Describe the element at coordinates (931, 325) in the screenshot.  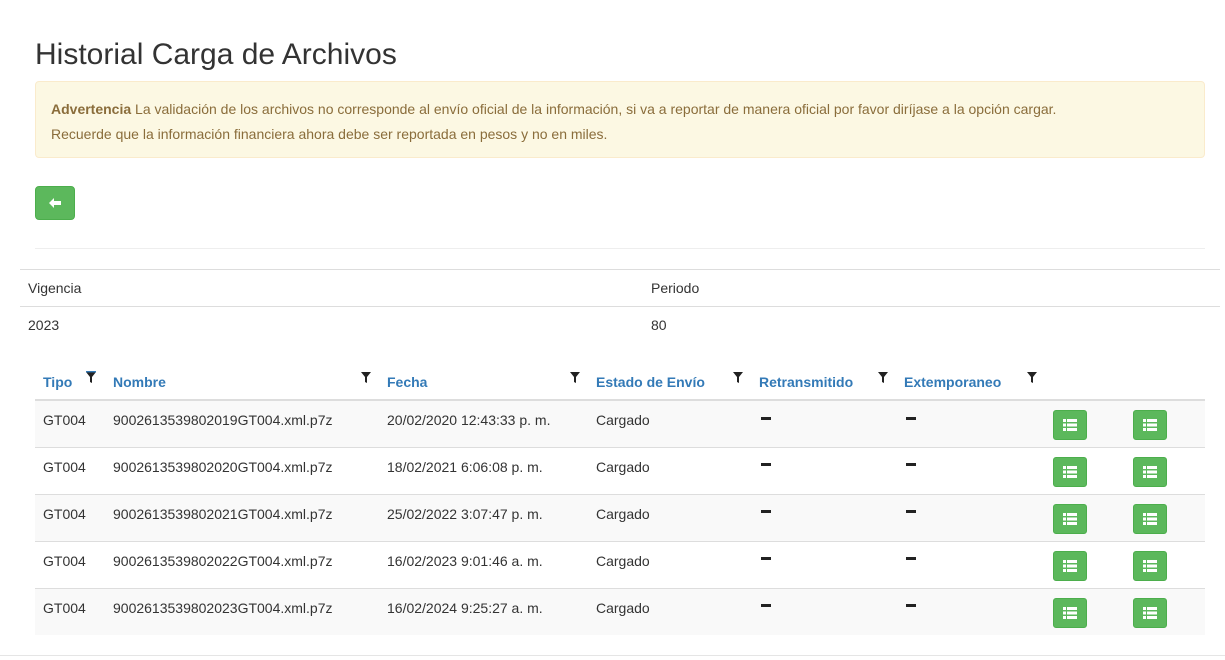
I see `periodo-value: 80` at that location.